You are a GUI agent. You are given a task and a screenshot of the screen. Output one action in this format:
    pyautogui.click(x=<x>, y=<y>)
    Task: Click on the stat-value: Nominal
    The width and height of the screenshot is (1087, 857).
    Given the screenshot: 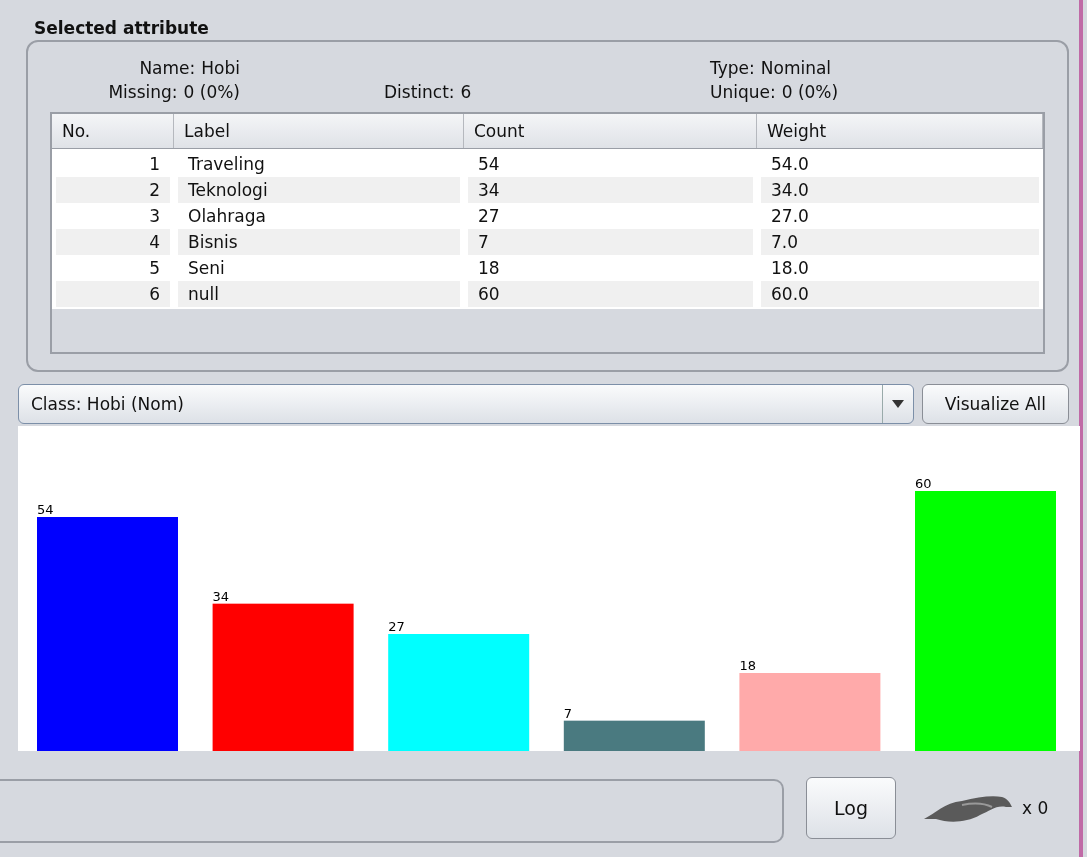 What is the action you would take?
    pyautogui.click(x=796, y=68)
    